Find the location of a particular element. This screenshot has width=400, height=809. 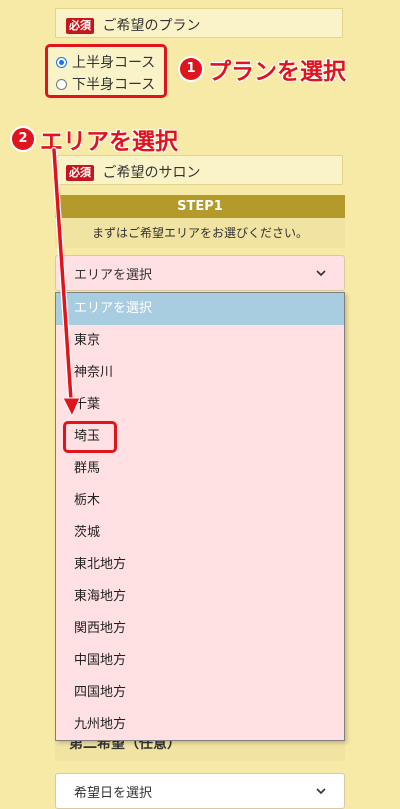

pointer-arrow-icon is located at coordinates (66, 282).